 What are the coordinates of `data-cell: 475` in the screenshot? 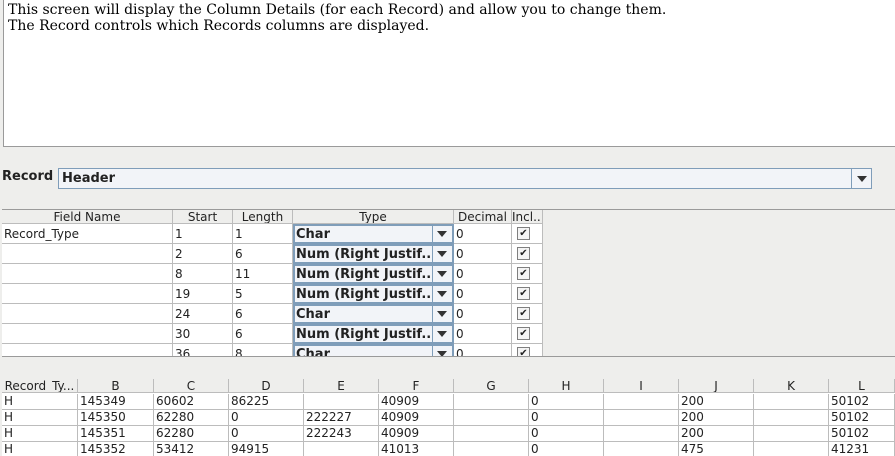 It's located at (716, 449).